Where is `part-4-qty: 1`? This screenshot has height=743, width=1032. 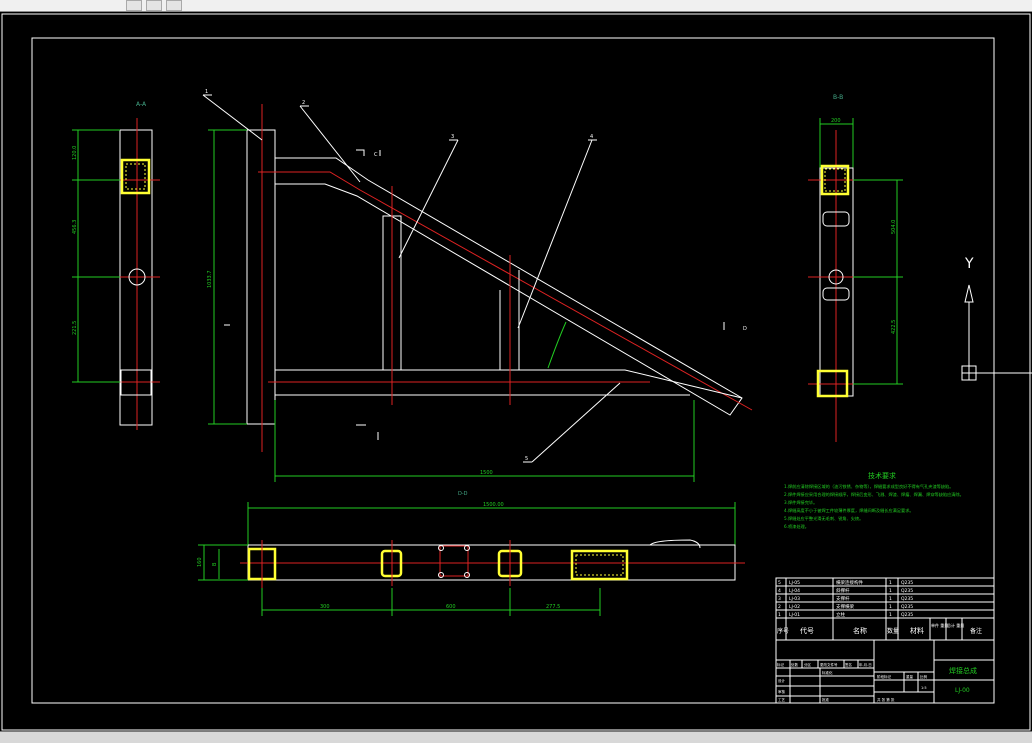
part-4-qty: 1 is located at coordinates (890, 591).